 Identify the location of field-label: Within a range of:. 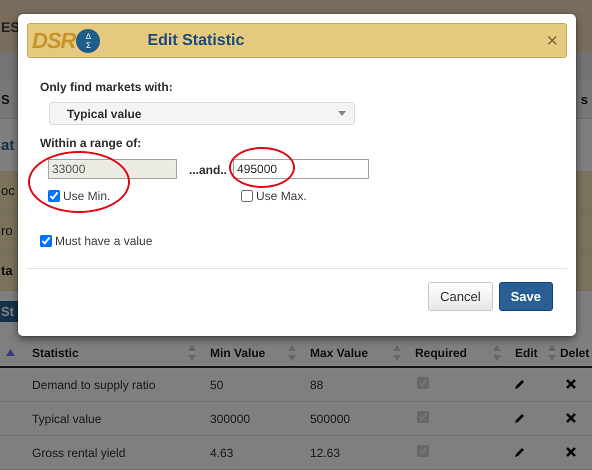
(91, 143).